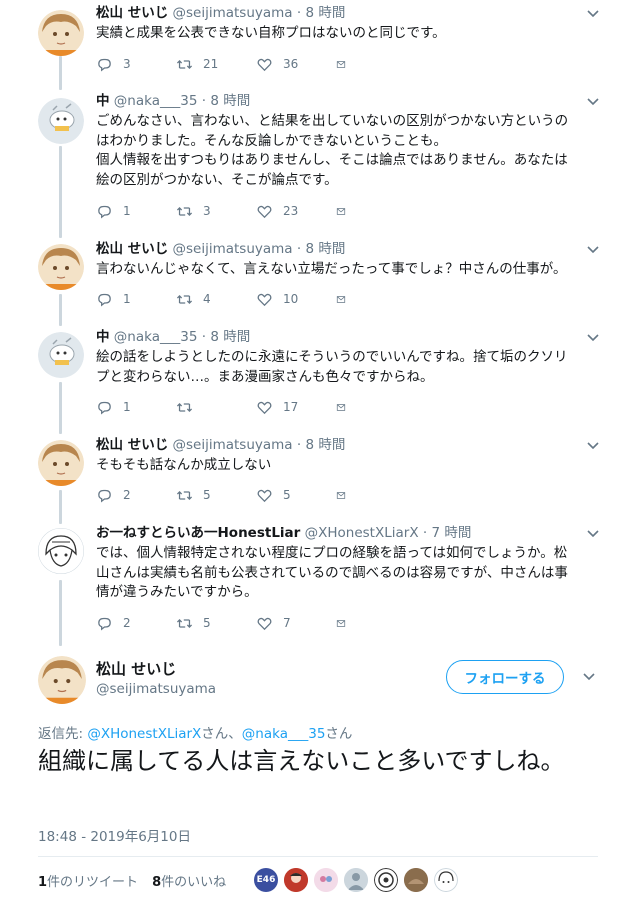 This screenshot has width=638, height=908. I want to click on divider, so click(318, 856).